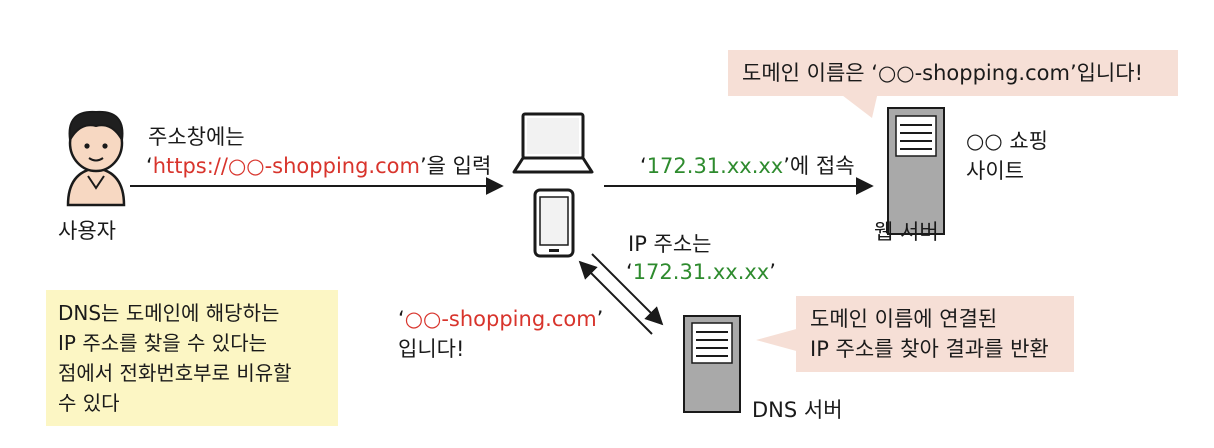 This screenshot has height=448, width=1214. Describe the element at coordinates (935, 334) in the screenshot. I see `dns-server-bubble: 도메인 이름에 연결된 IP 주소를 찾아 결과를 반환` at that location.